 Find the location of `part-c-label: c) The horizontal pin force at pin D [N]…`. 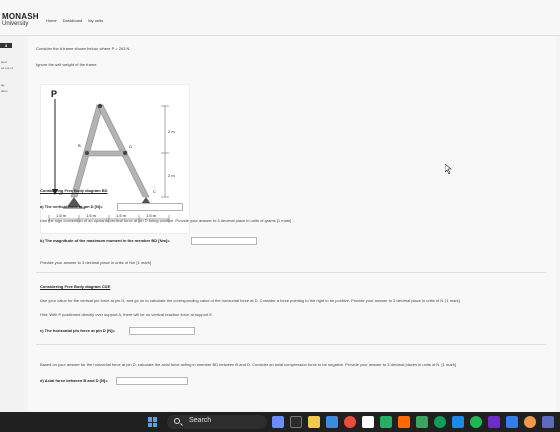

part-c-label: c) The horizontal pin force at pin D [N]… is located at coordinates (77, 330).